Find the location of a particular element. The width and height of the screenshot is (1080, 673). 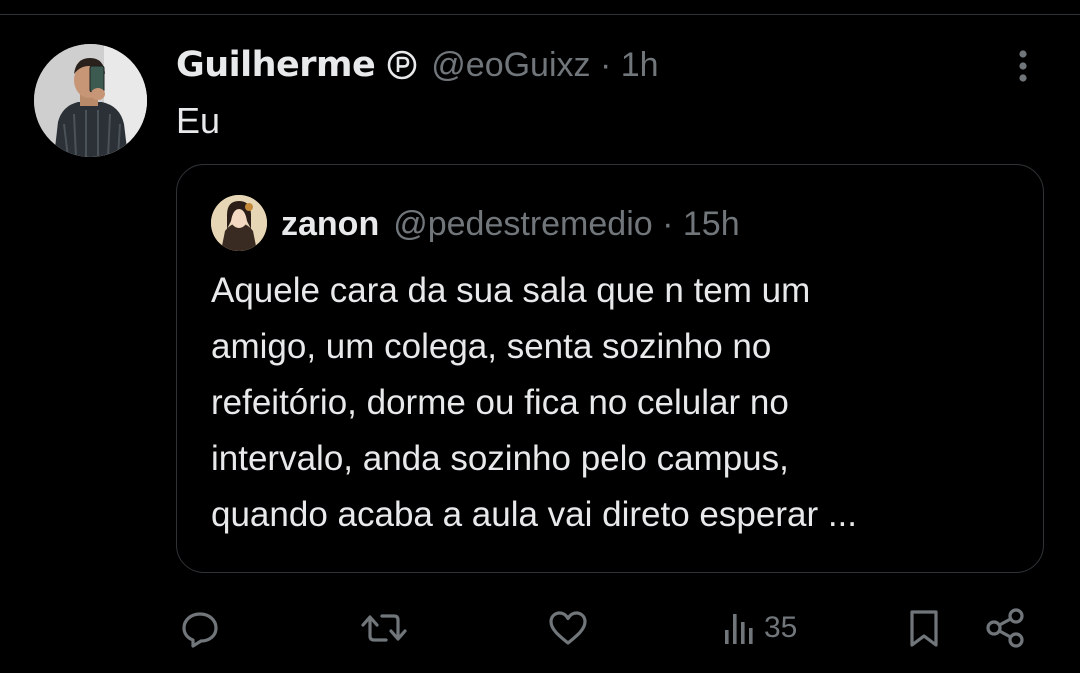

author-name: Guilherme is located at coordinates (276, 65).